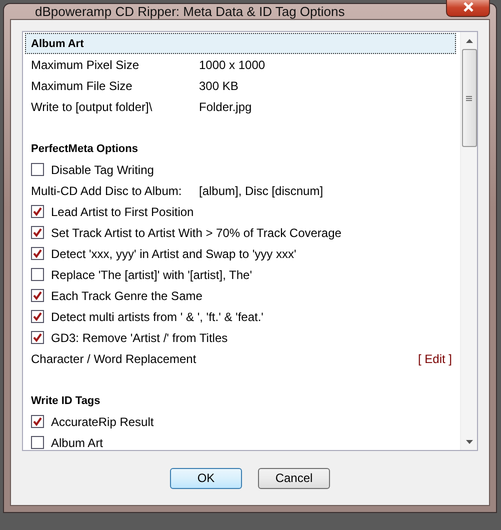 This screenshot has width=501, height=530. What do you see at coordinates (261, 191) in the screenshot?
I see `option-value: [album], Disc [discnum]` at bounding box center [261, 191].